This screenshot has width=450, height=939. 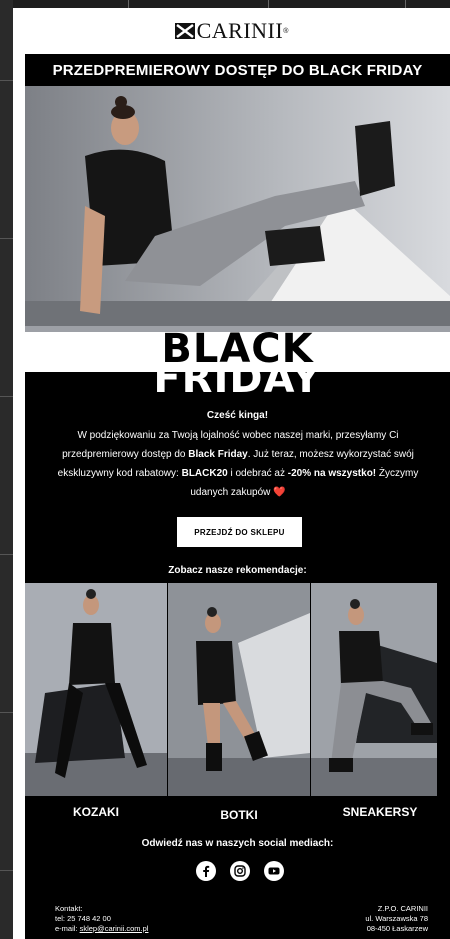 I want to click on sneakersy-photo, so click(x=374, y=689).